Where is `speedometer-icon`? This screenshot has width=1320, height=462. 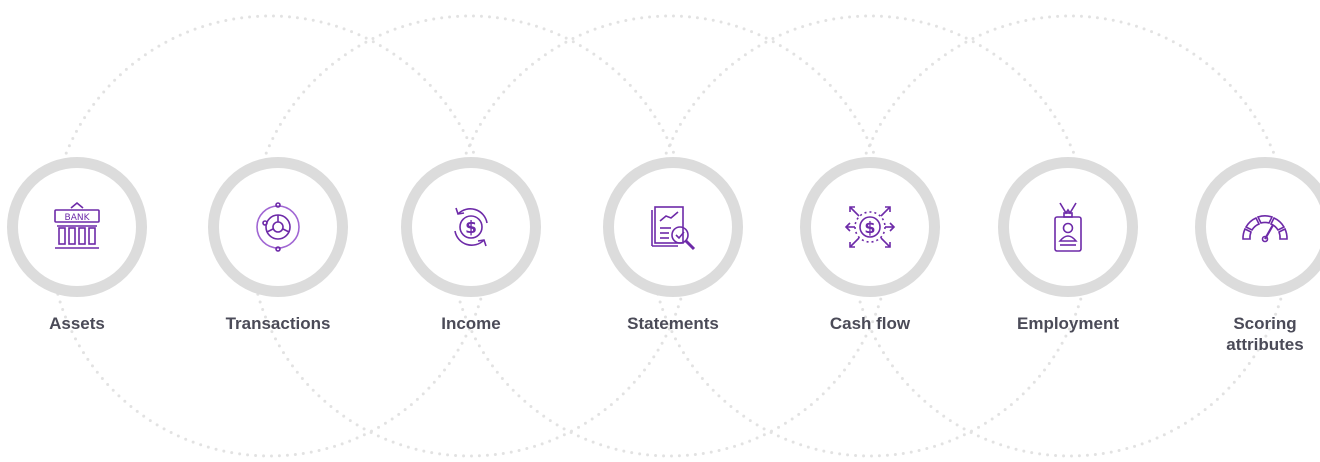 speedometer-icon is located at coordinates (1265, 229).